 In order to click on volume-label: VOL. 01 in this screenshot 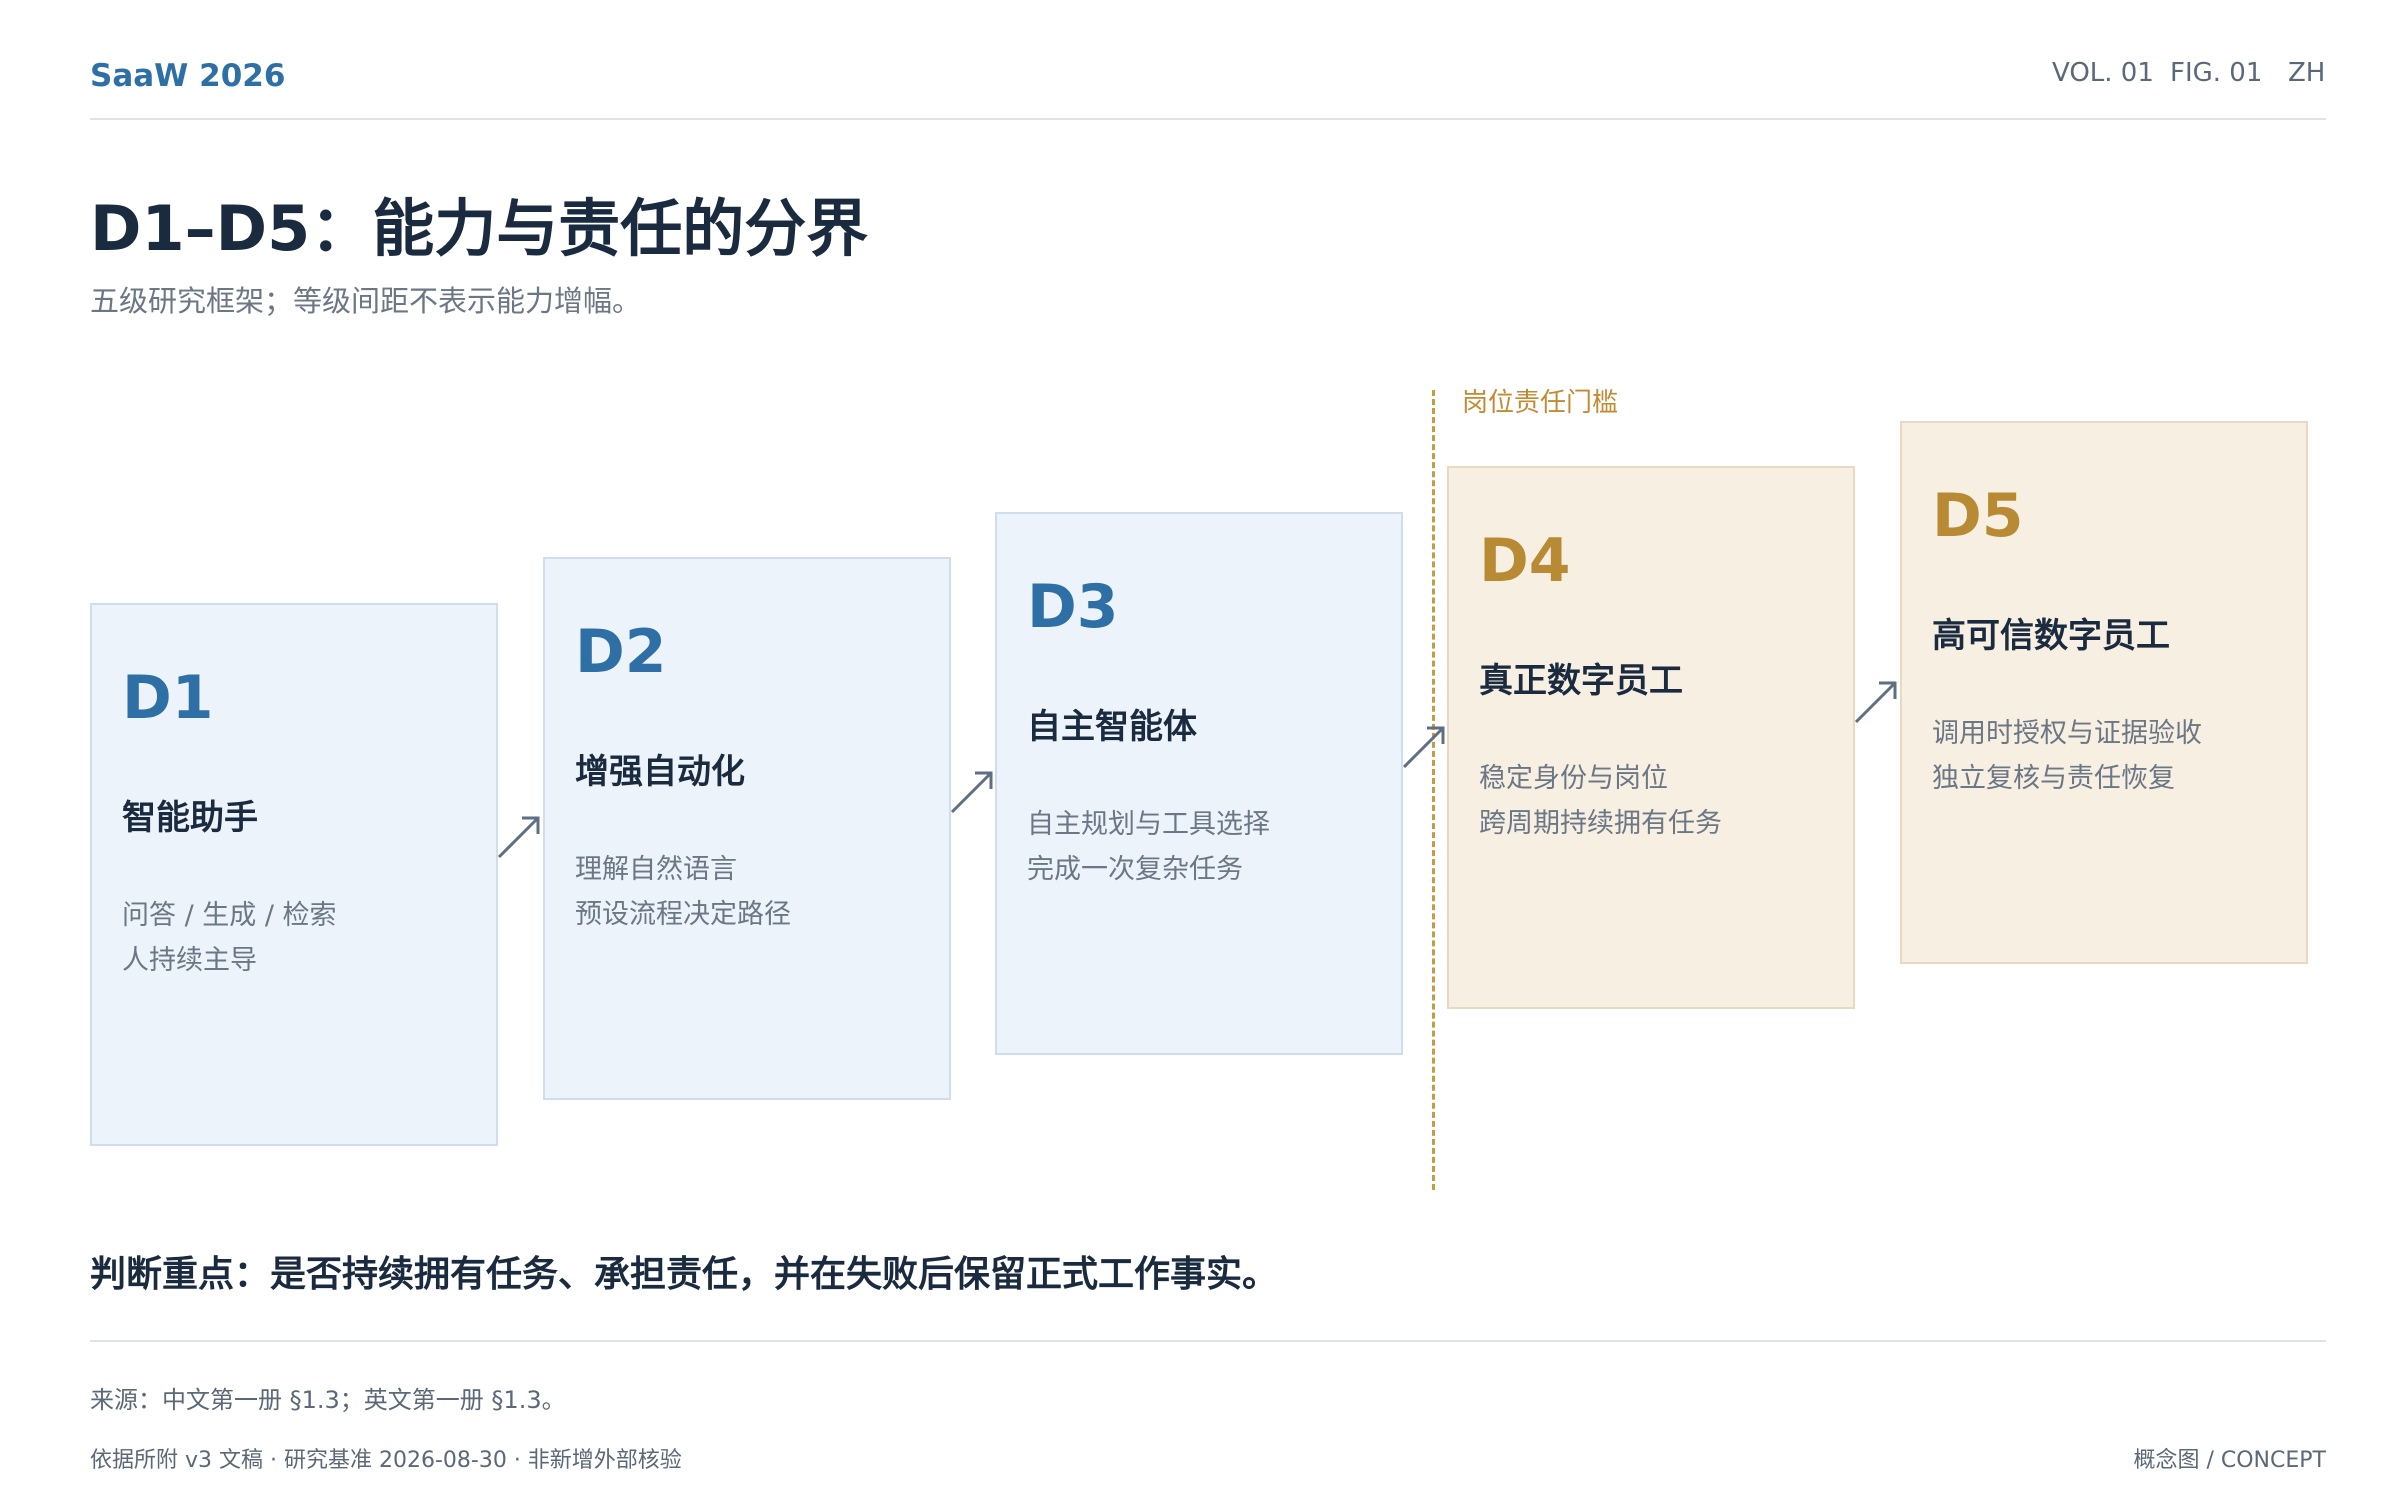, I will do `click(2103, 73)`.